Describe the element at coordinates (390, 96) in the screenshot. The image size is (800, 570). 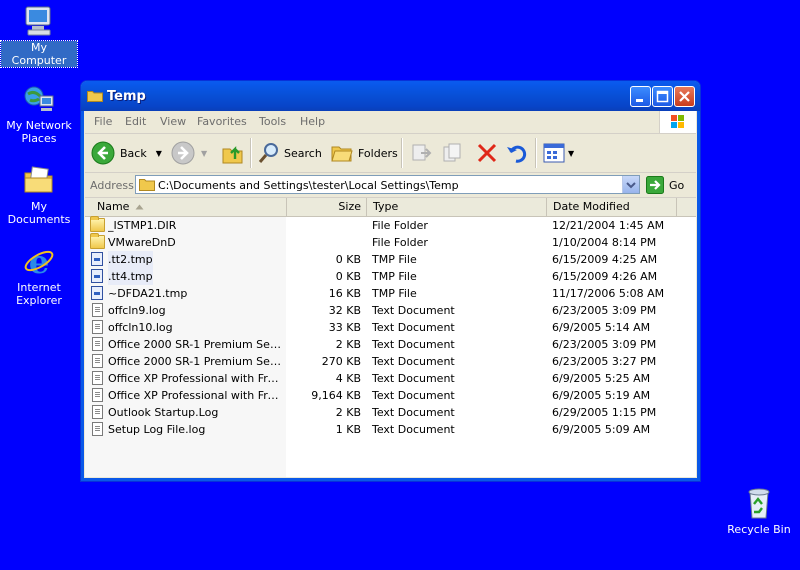
I see `title-bar: Temp` at that location.